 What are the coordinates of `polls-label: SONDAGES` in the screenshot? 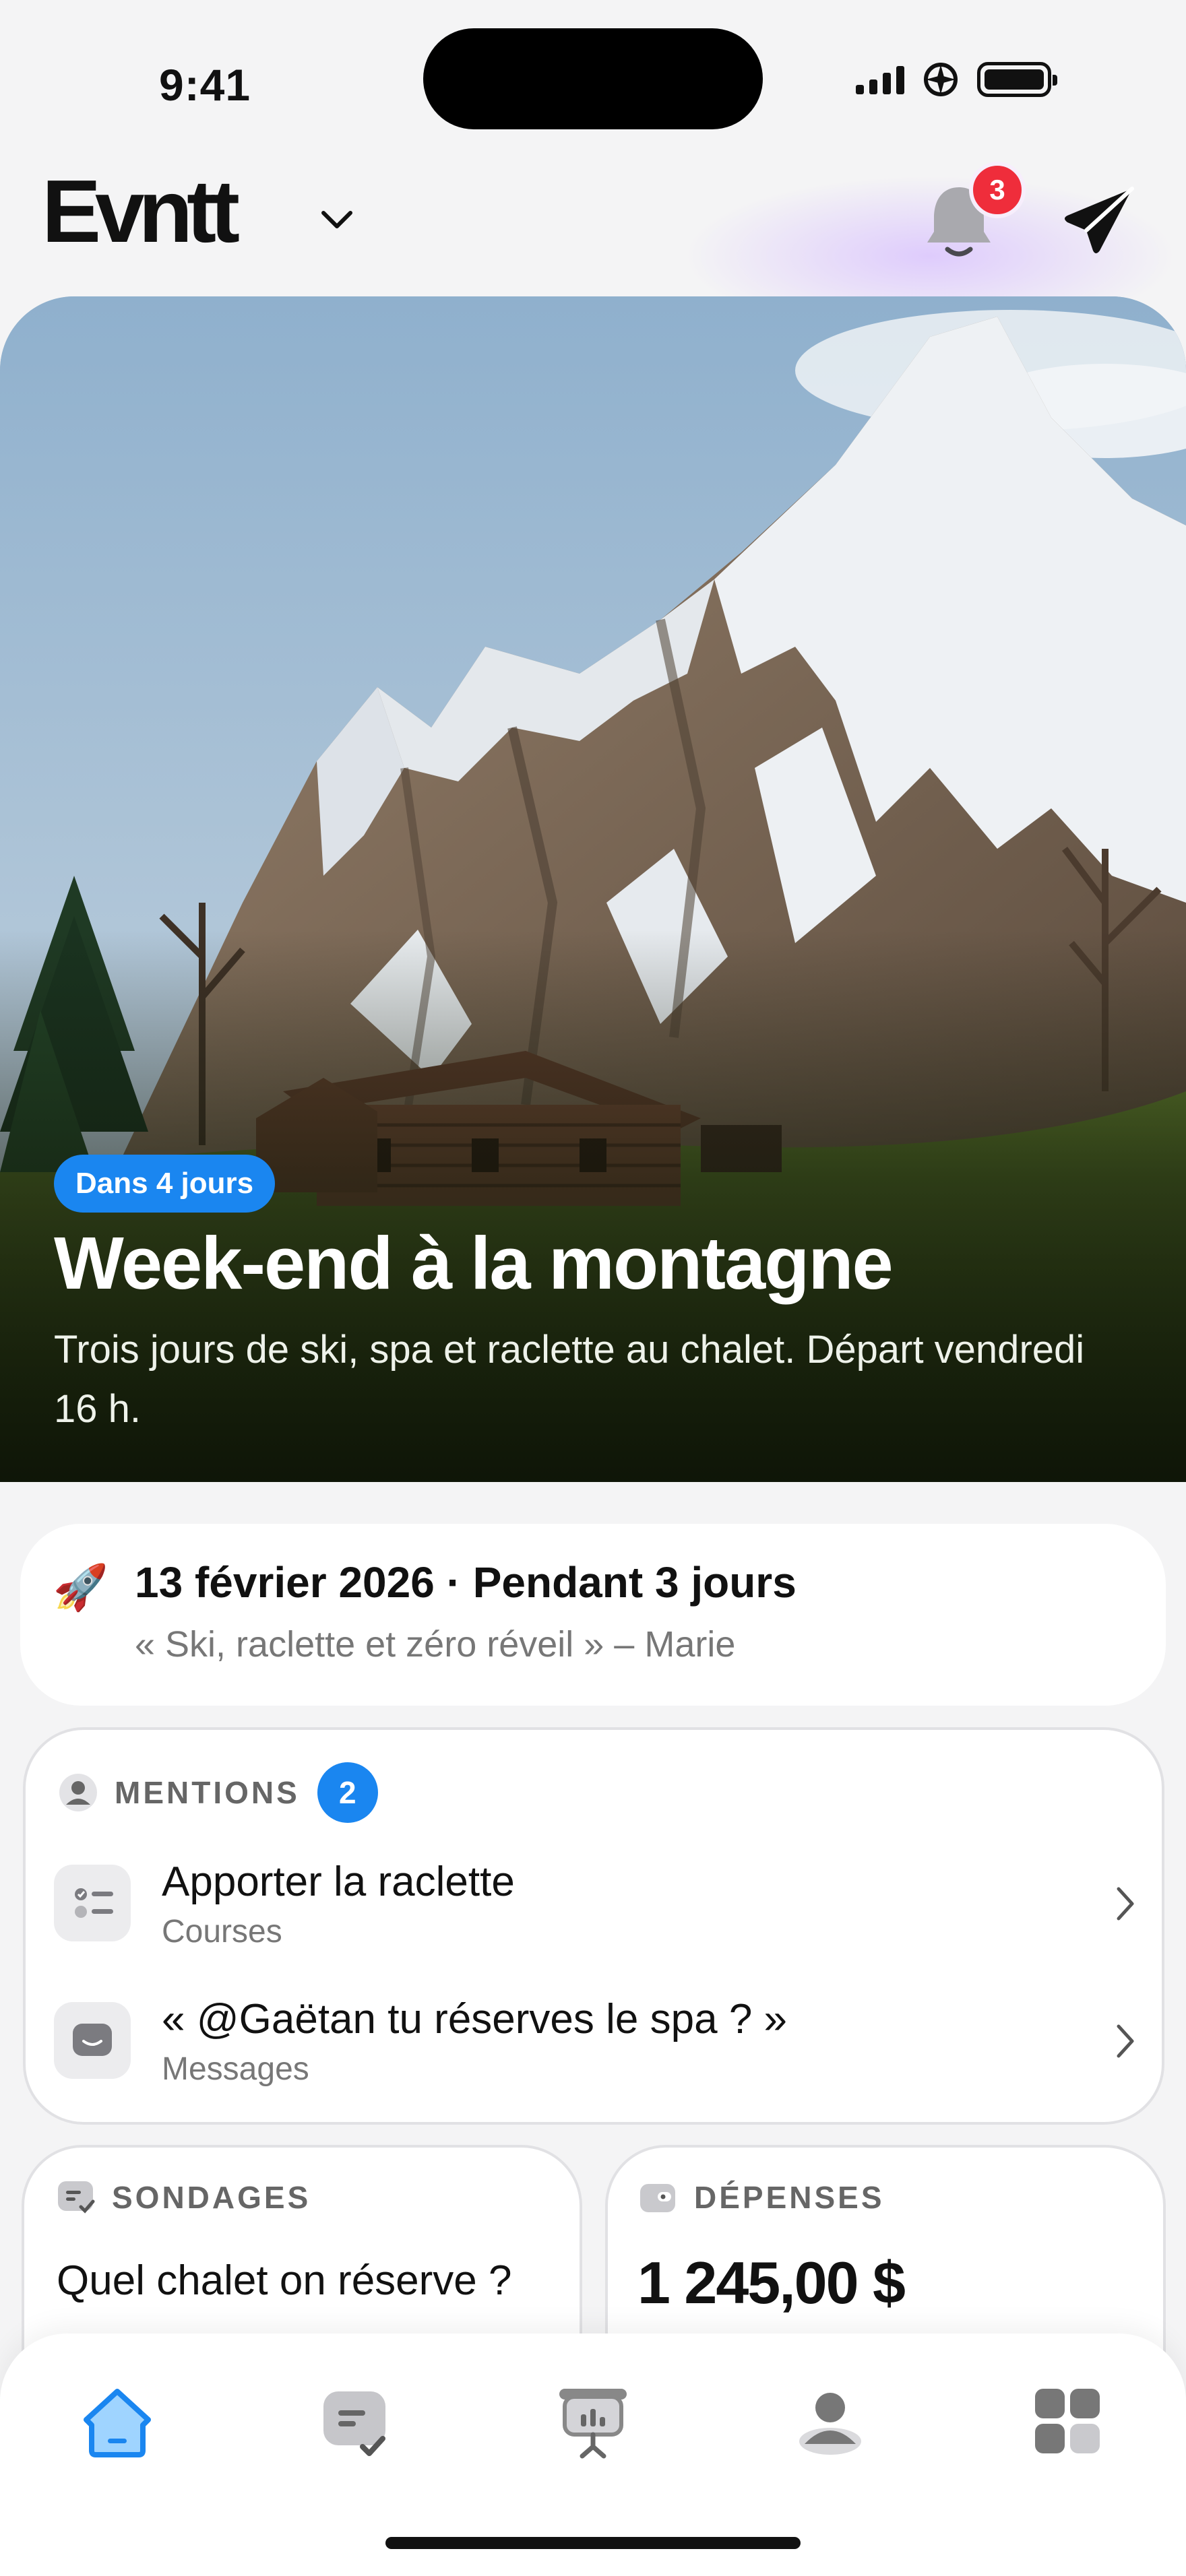 It's located at (211, 2198).